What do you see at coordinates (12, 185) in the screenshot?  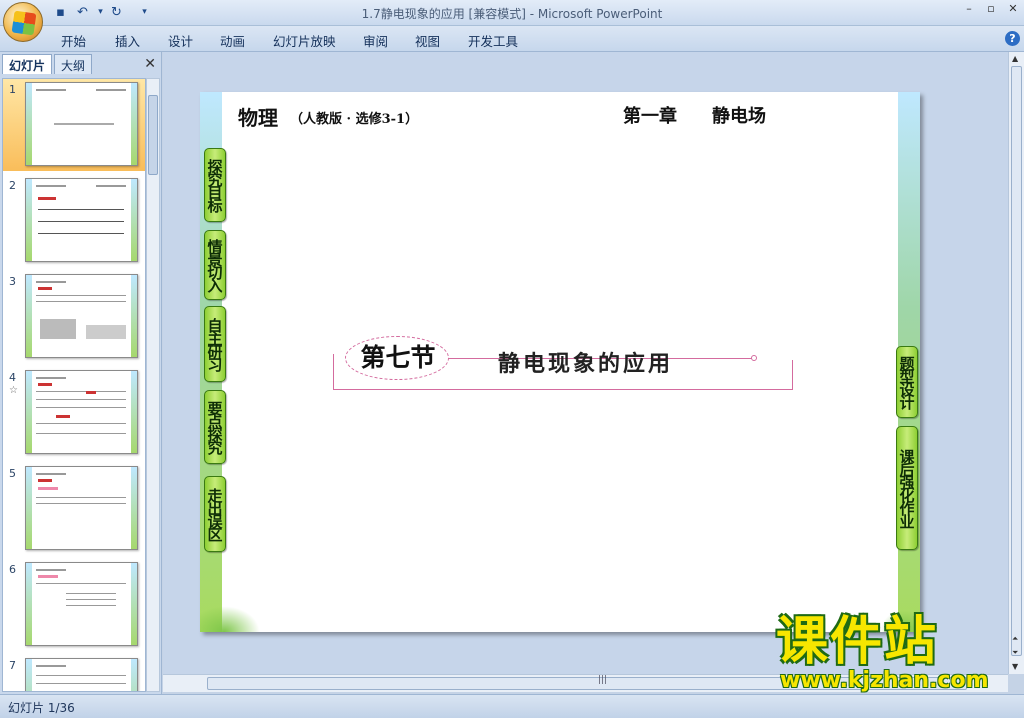 I see `thumb-number: 2` at bounding box center [12, 185].